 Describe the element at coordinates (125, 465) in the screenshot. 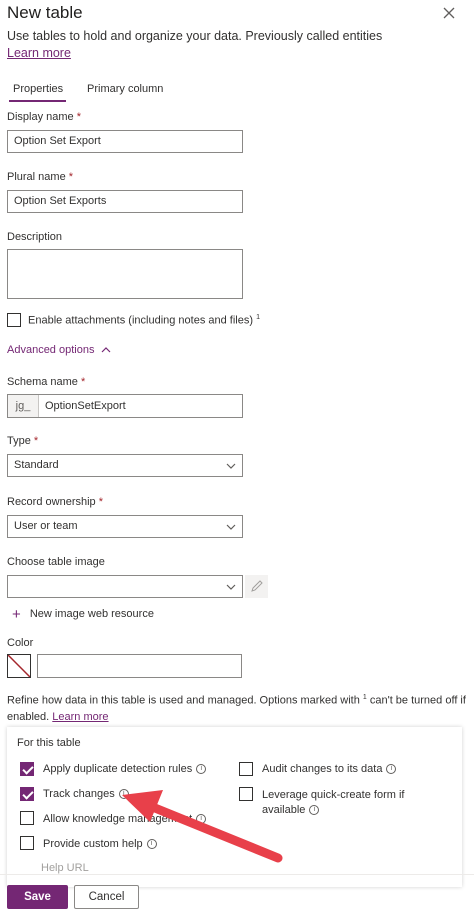

I see `type-dropdown: Standard` at that location.